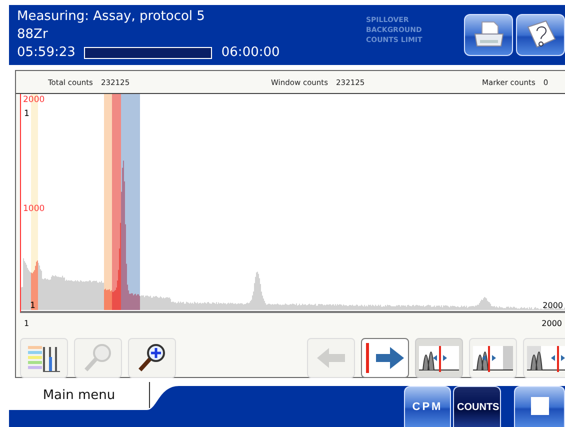 The image size is (565, 427). I want to click on x-axis-start: 1, so click(27, 324).